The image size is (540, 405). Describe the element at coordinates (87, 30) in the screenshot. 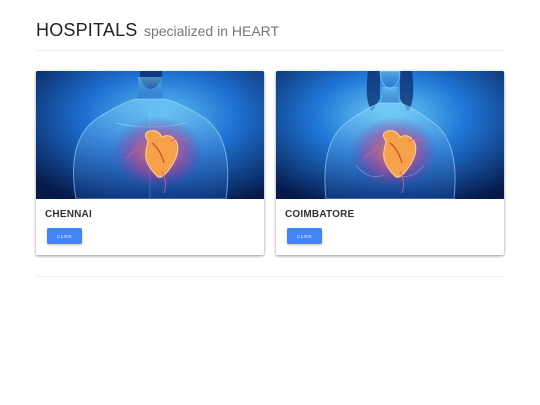

I see `page-title: HOSPITALS` at that location.